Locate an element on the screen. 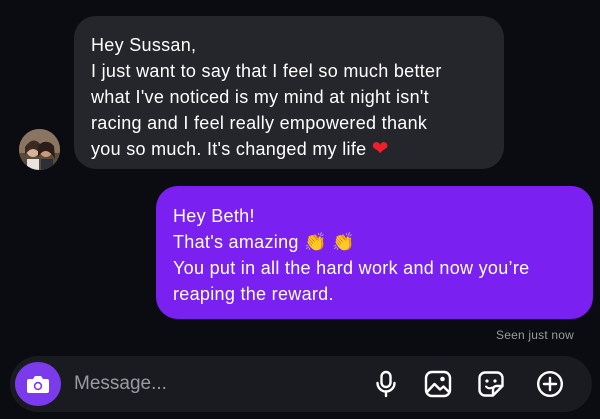 Image resolution: width=600 pixels, height=419 pixels. camera-icon is located at coordinates (38, 384).